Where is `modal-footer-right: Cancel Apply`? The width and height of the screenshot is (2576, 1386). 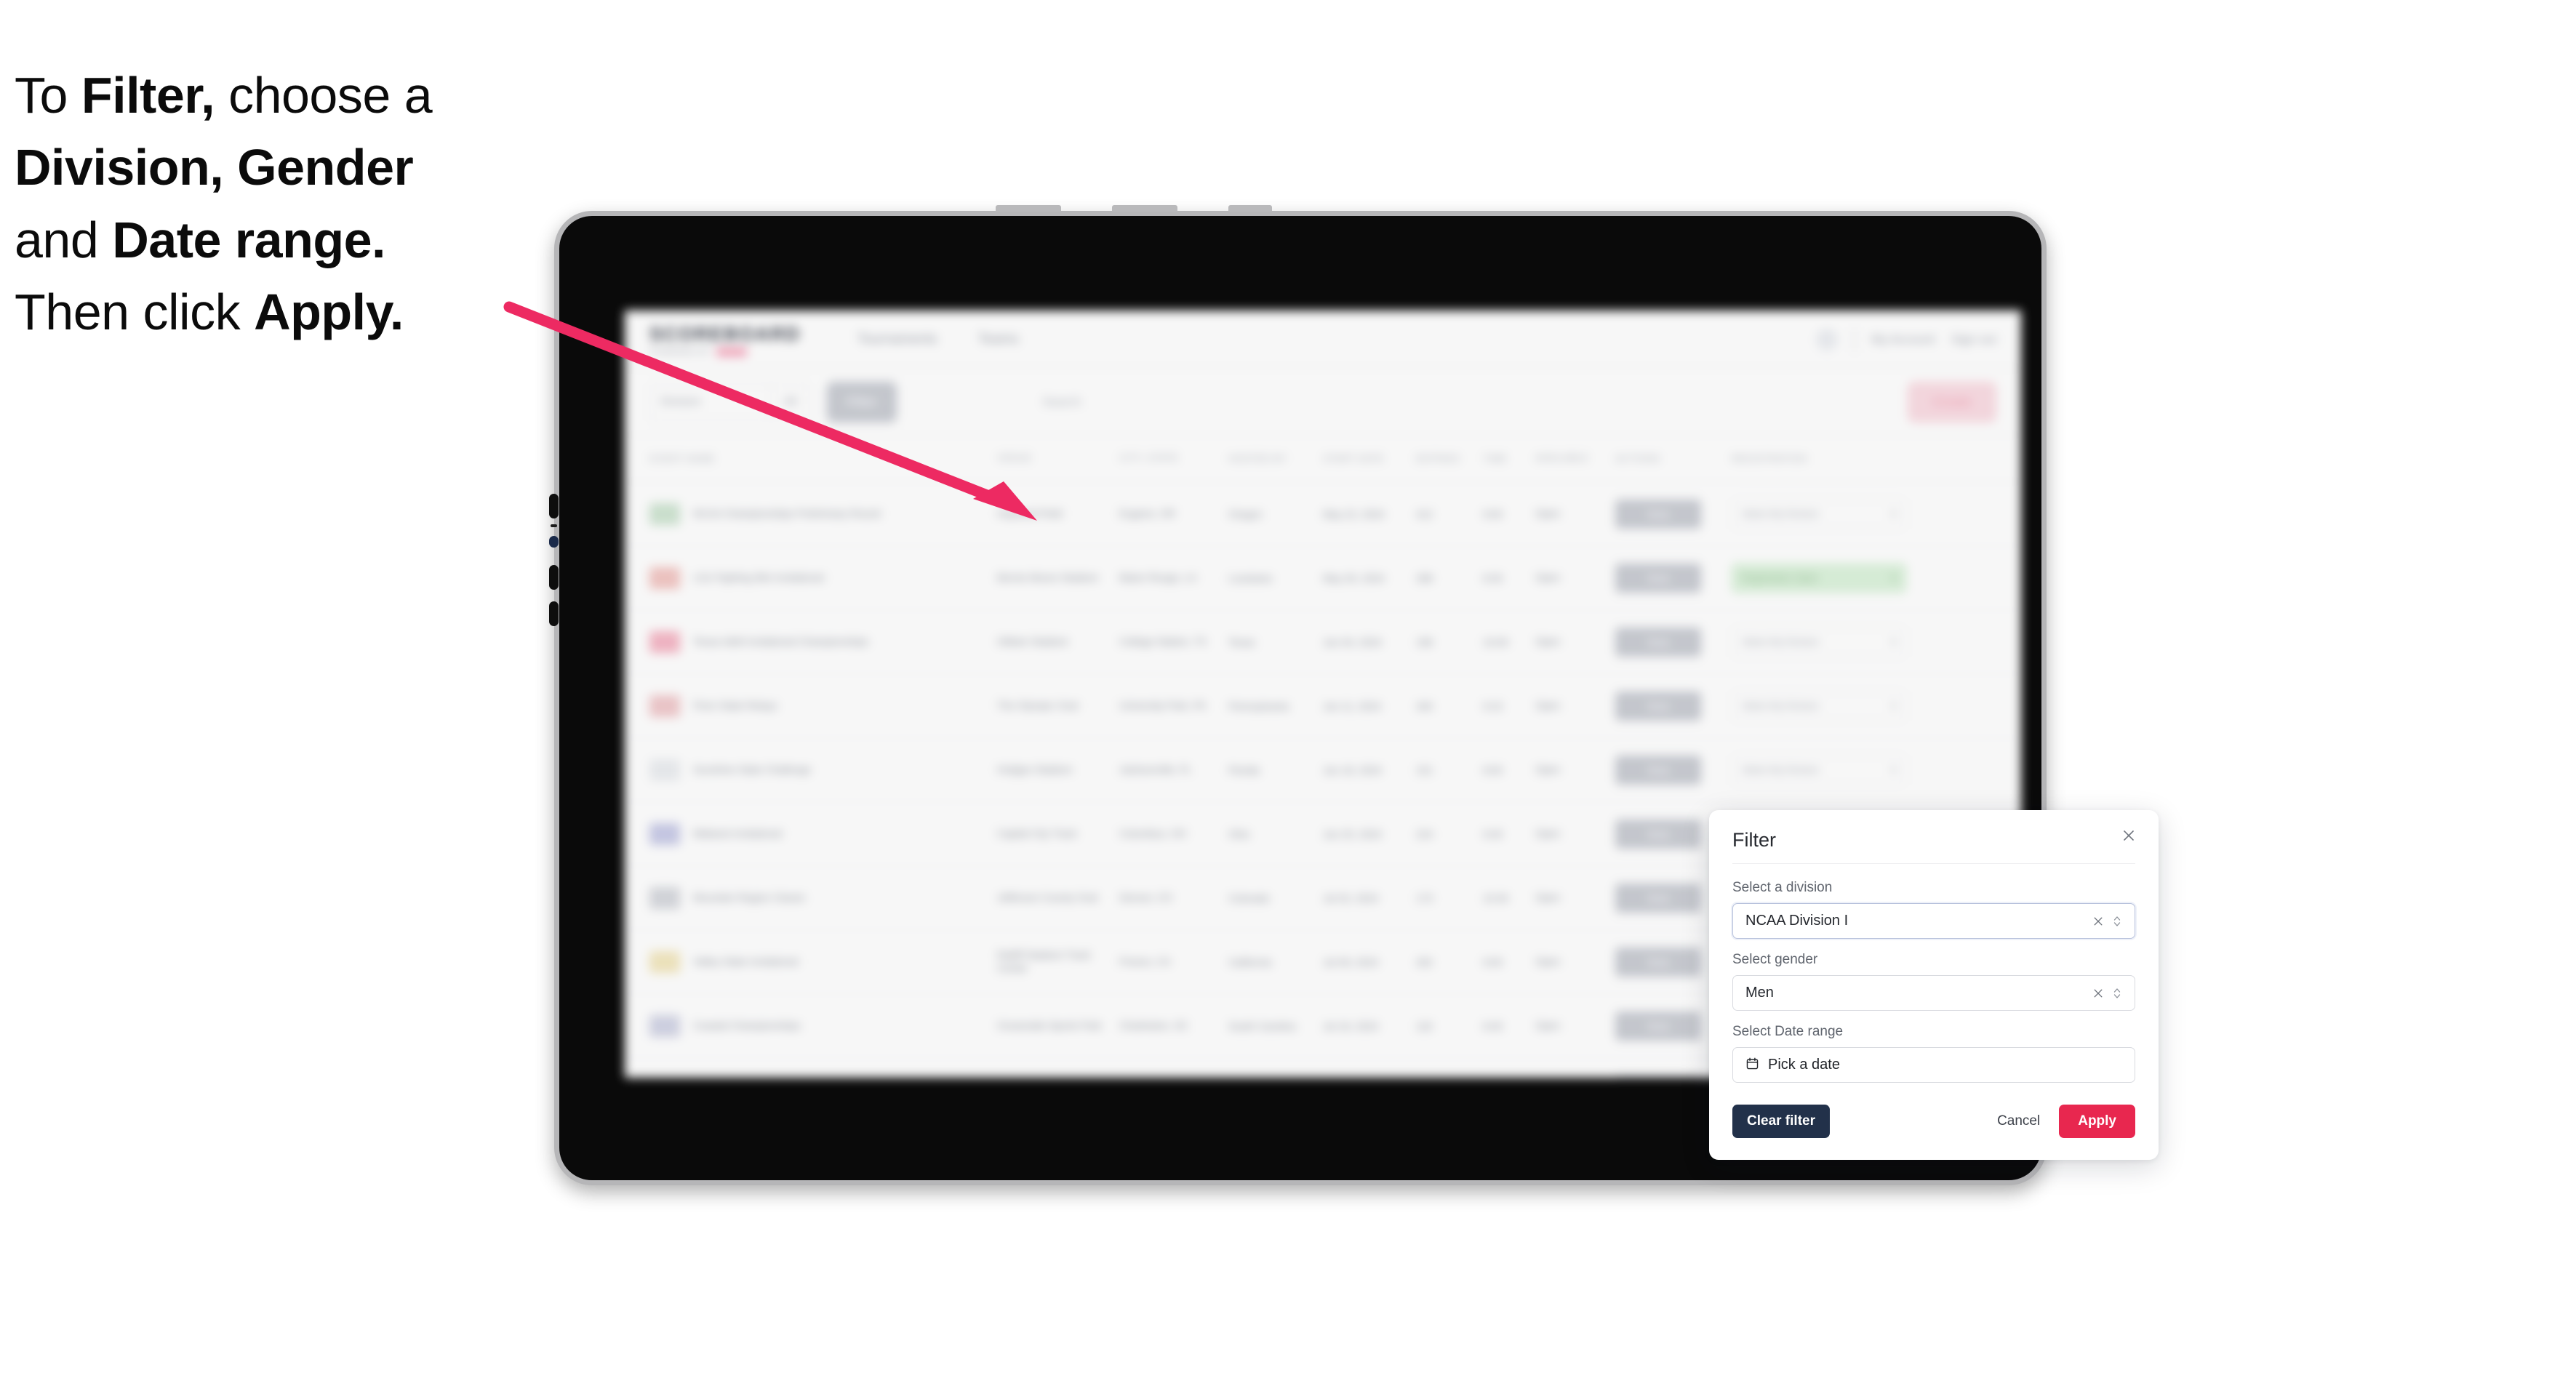
modal-footer-right: Cancel Apply is located at coordinates (2066, 1122).